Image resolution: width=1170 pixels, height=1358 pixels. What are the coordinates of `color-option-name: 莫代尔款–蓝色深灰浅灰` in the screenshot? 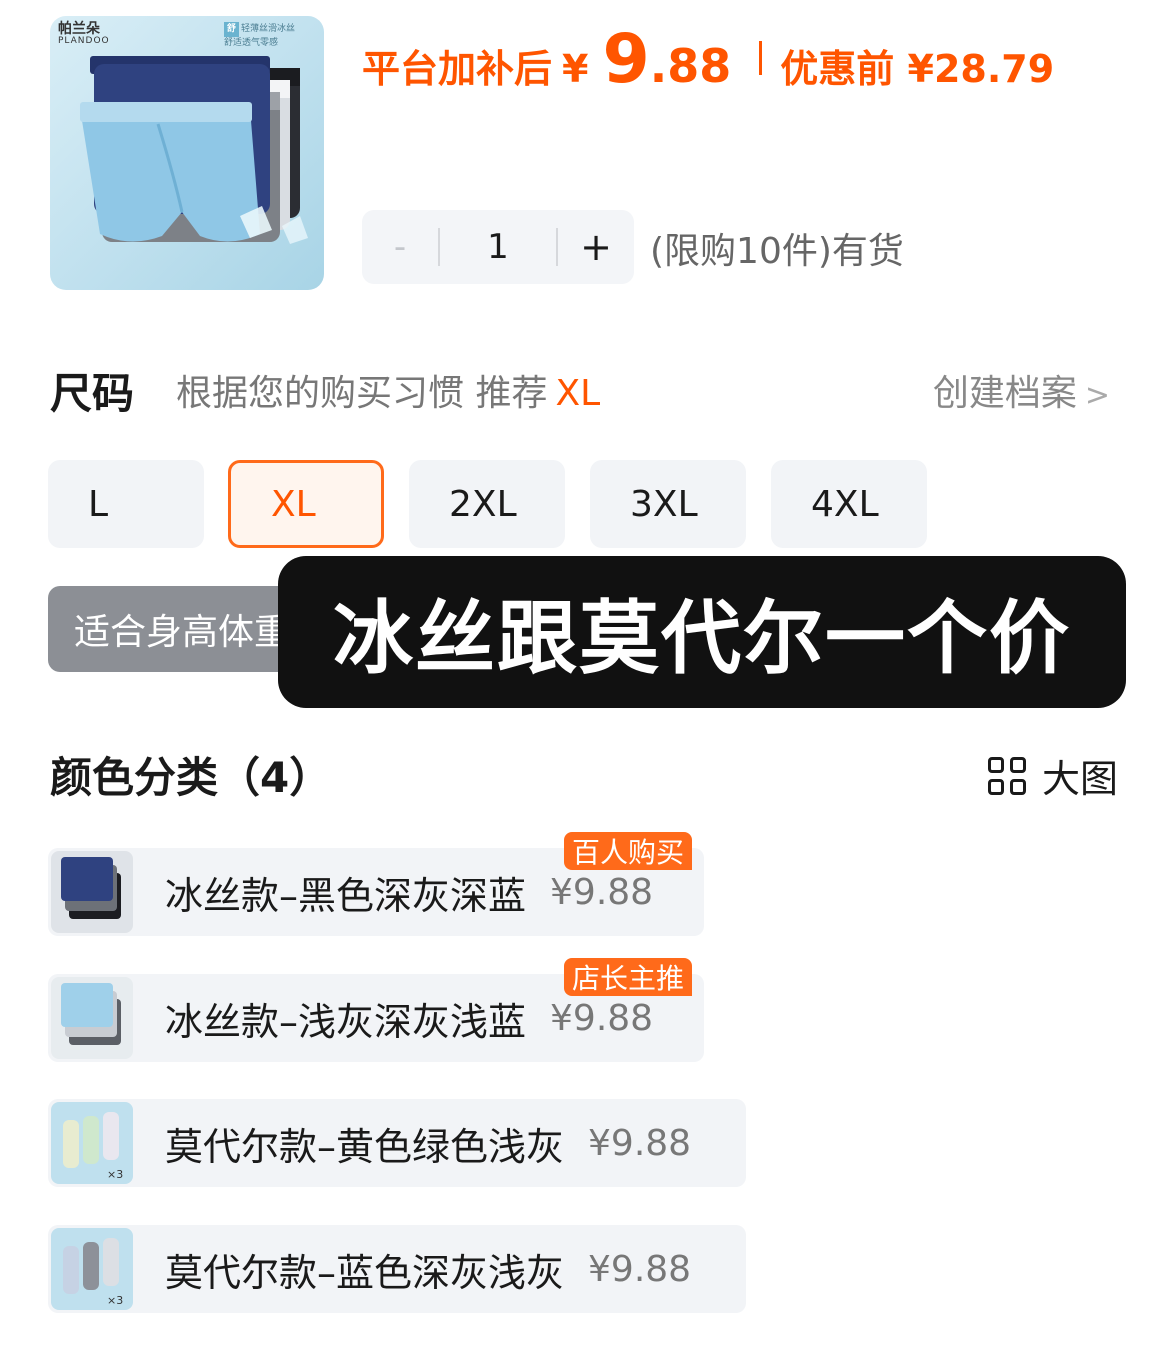 It's located at (365, 1272).